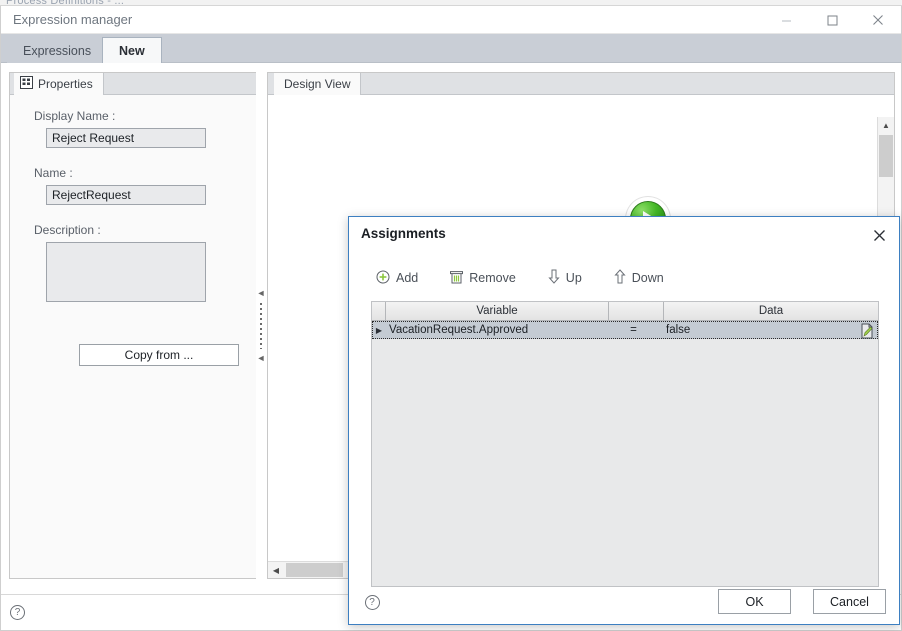 Image resolution: width=902 pixels, height=631 pixels. I want to click on tab-properties: Properties, so click(59, 84).